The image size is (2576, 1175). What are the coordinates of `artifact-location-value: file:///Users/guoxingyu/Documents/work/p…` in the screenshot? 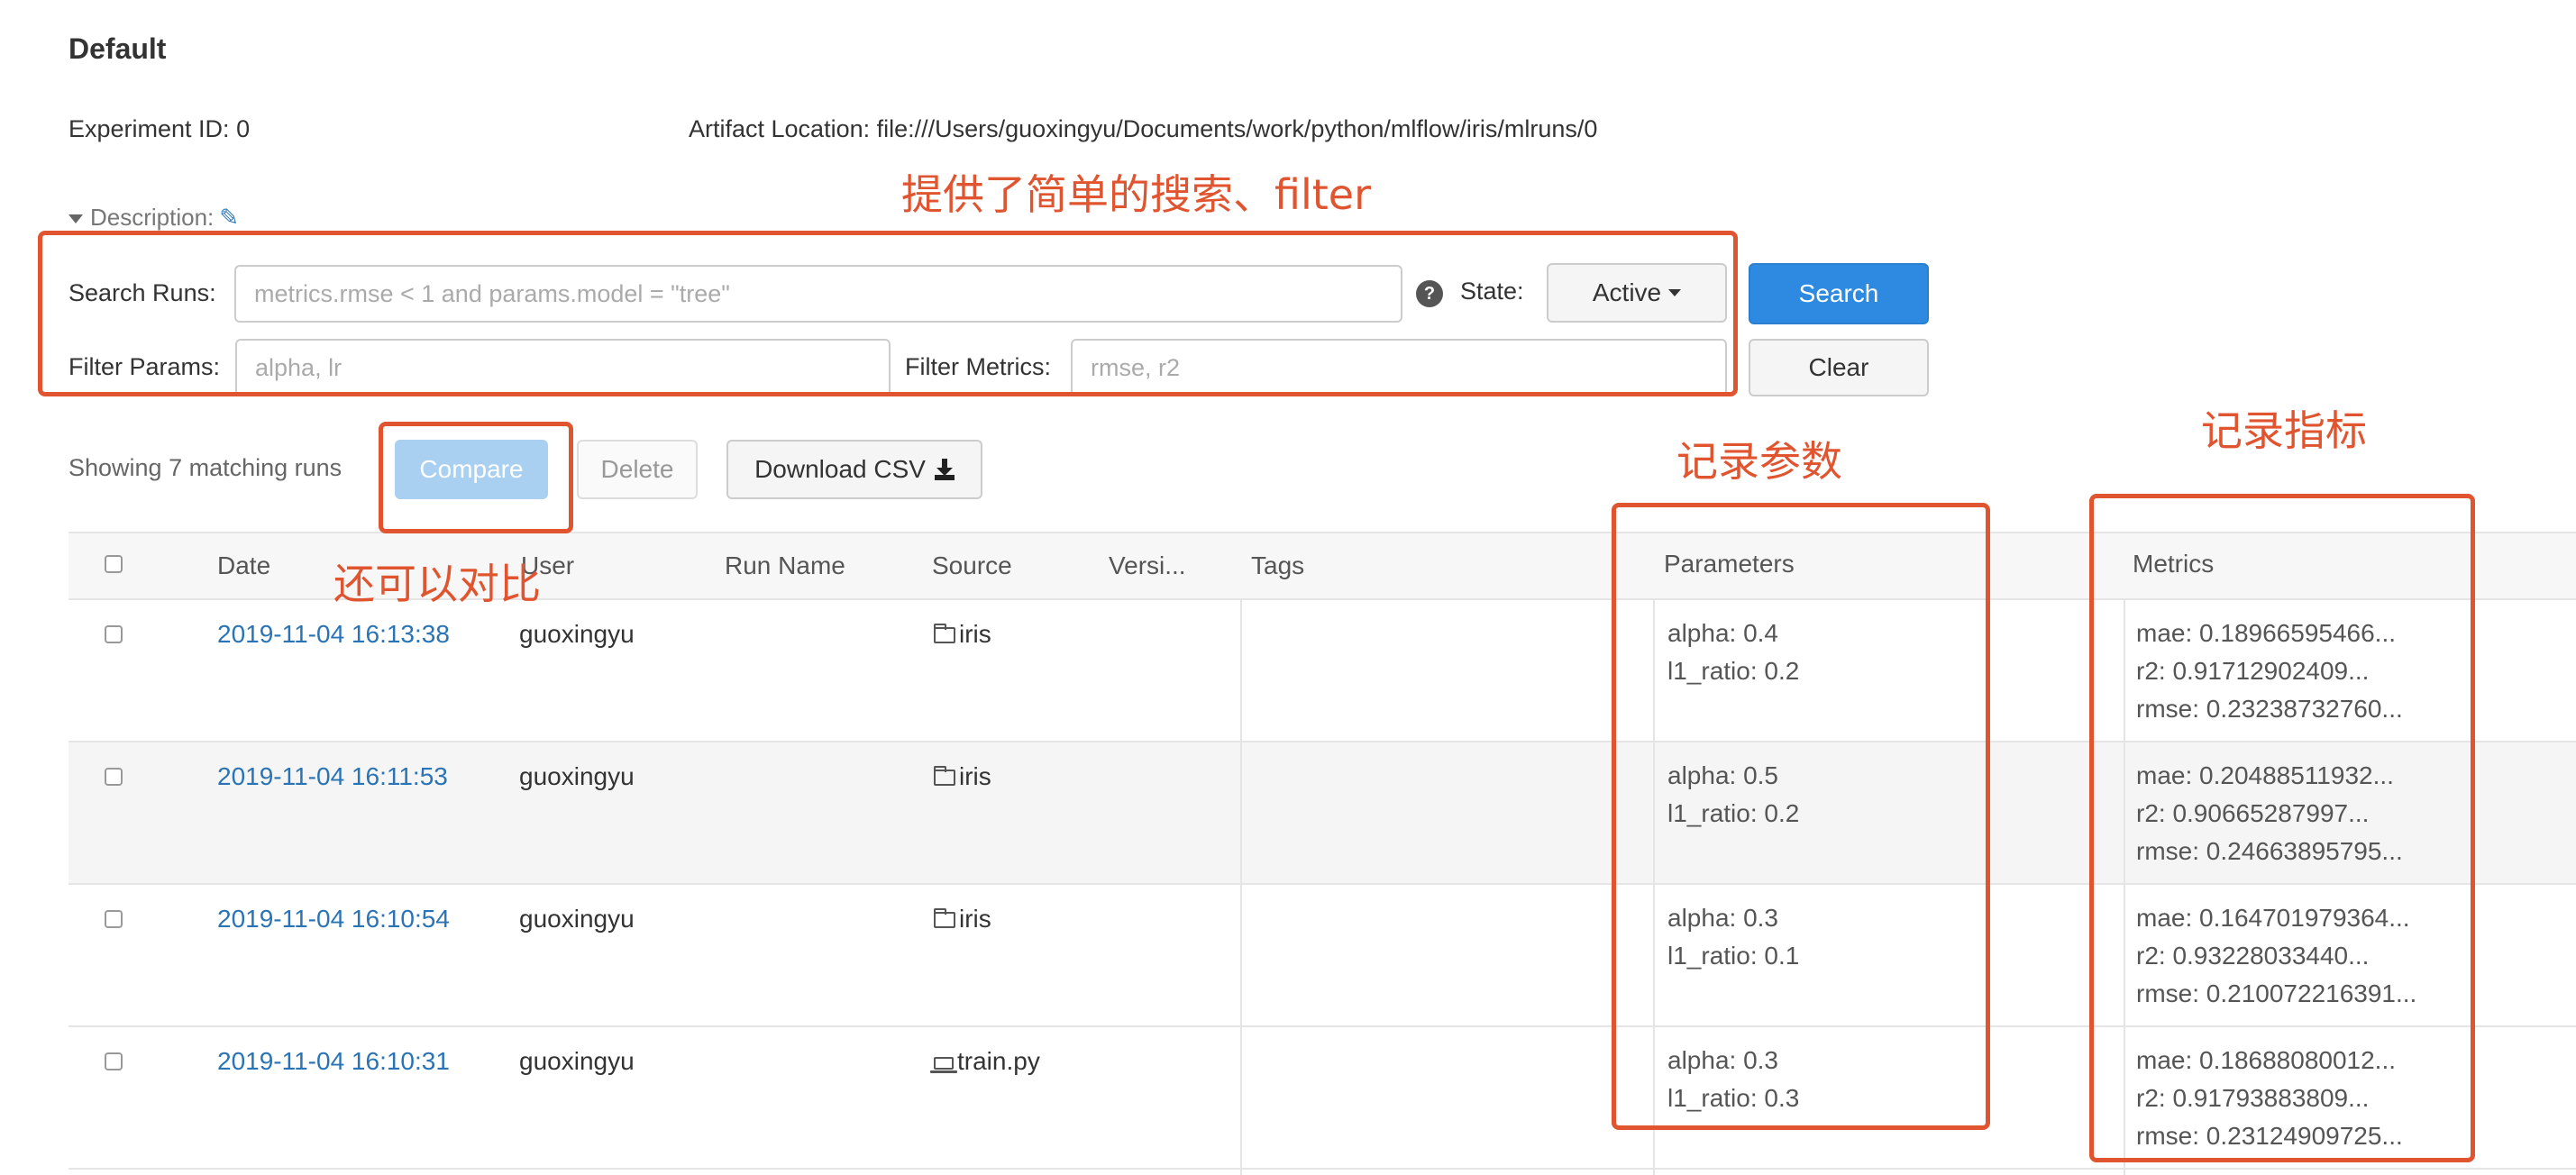 It's located at (1237, 128).